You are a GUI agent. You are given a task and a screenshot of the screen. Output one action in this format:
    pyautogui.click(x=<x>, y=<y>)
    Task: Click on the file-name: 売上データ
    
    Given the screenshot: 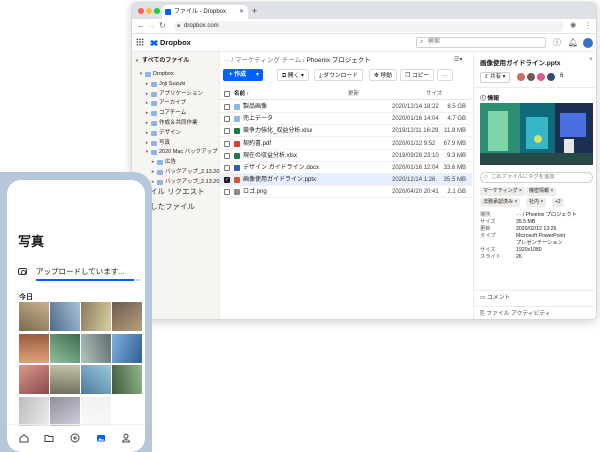 What is the action you would take?
    pyautogui.click(x=258, y=119)
    